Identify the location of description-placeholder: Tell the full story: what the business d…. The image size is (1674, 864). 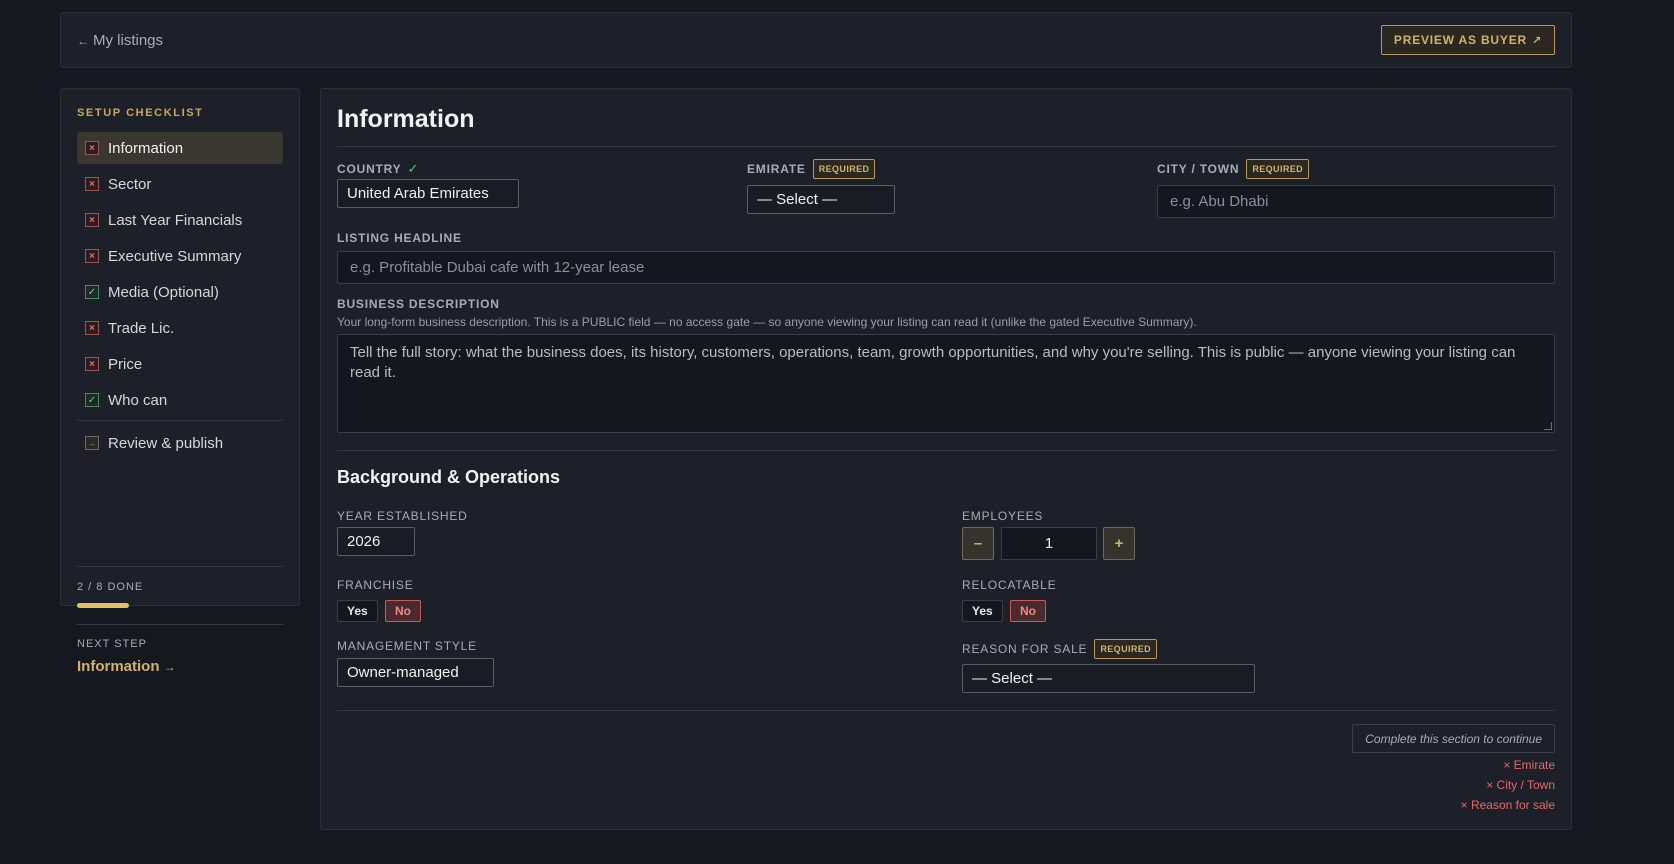
(933, 362).